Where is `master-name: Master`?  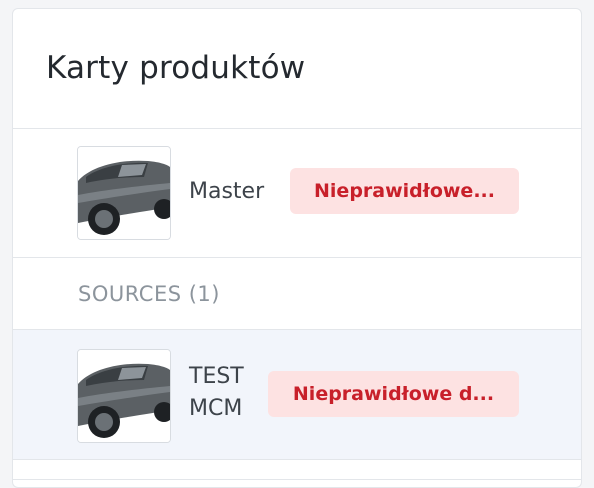 master-name: Master is located at coordinates (227, 191).